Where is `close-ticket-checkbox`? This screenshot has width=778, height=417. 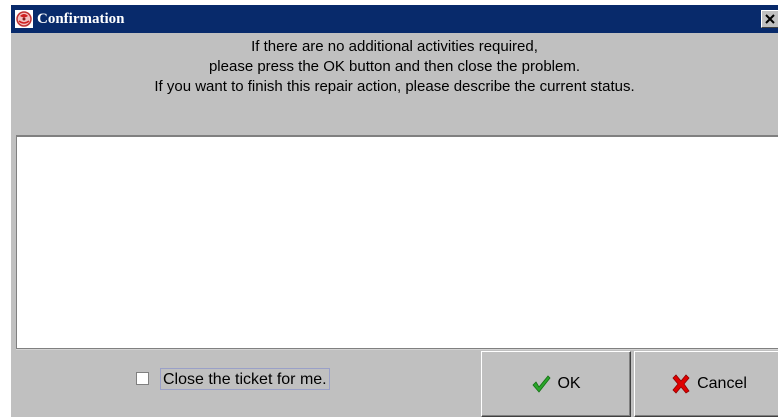
close-ticket-checkbox is located at coordinates (142, 378).